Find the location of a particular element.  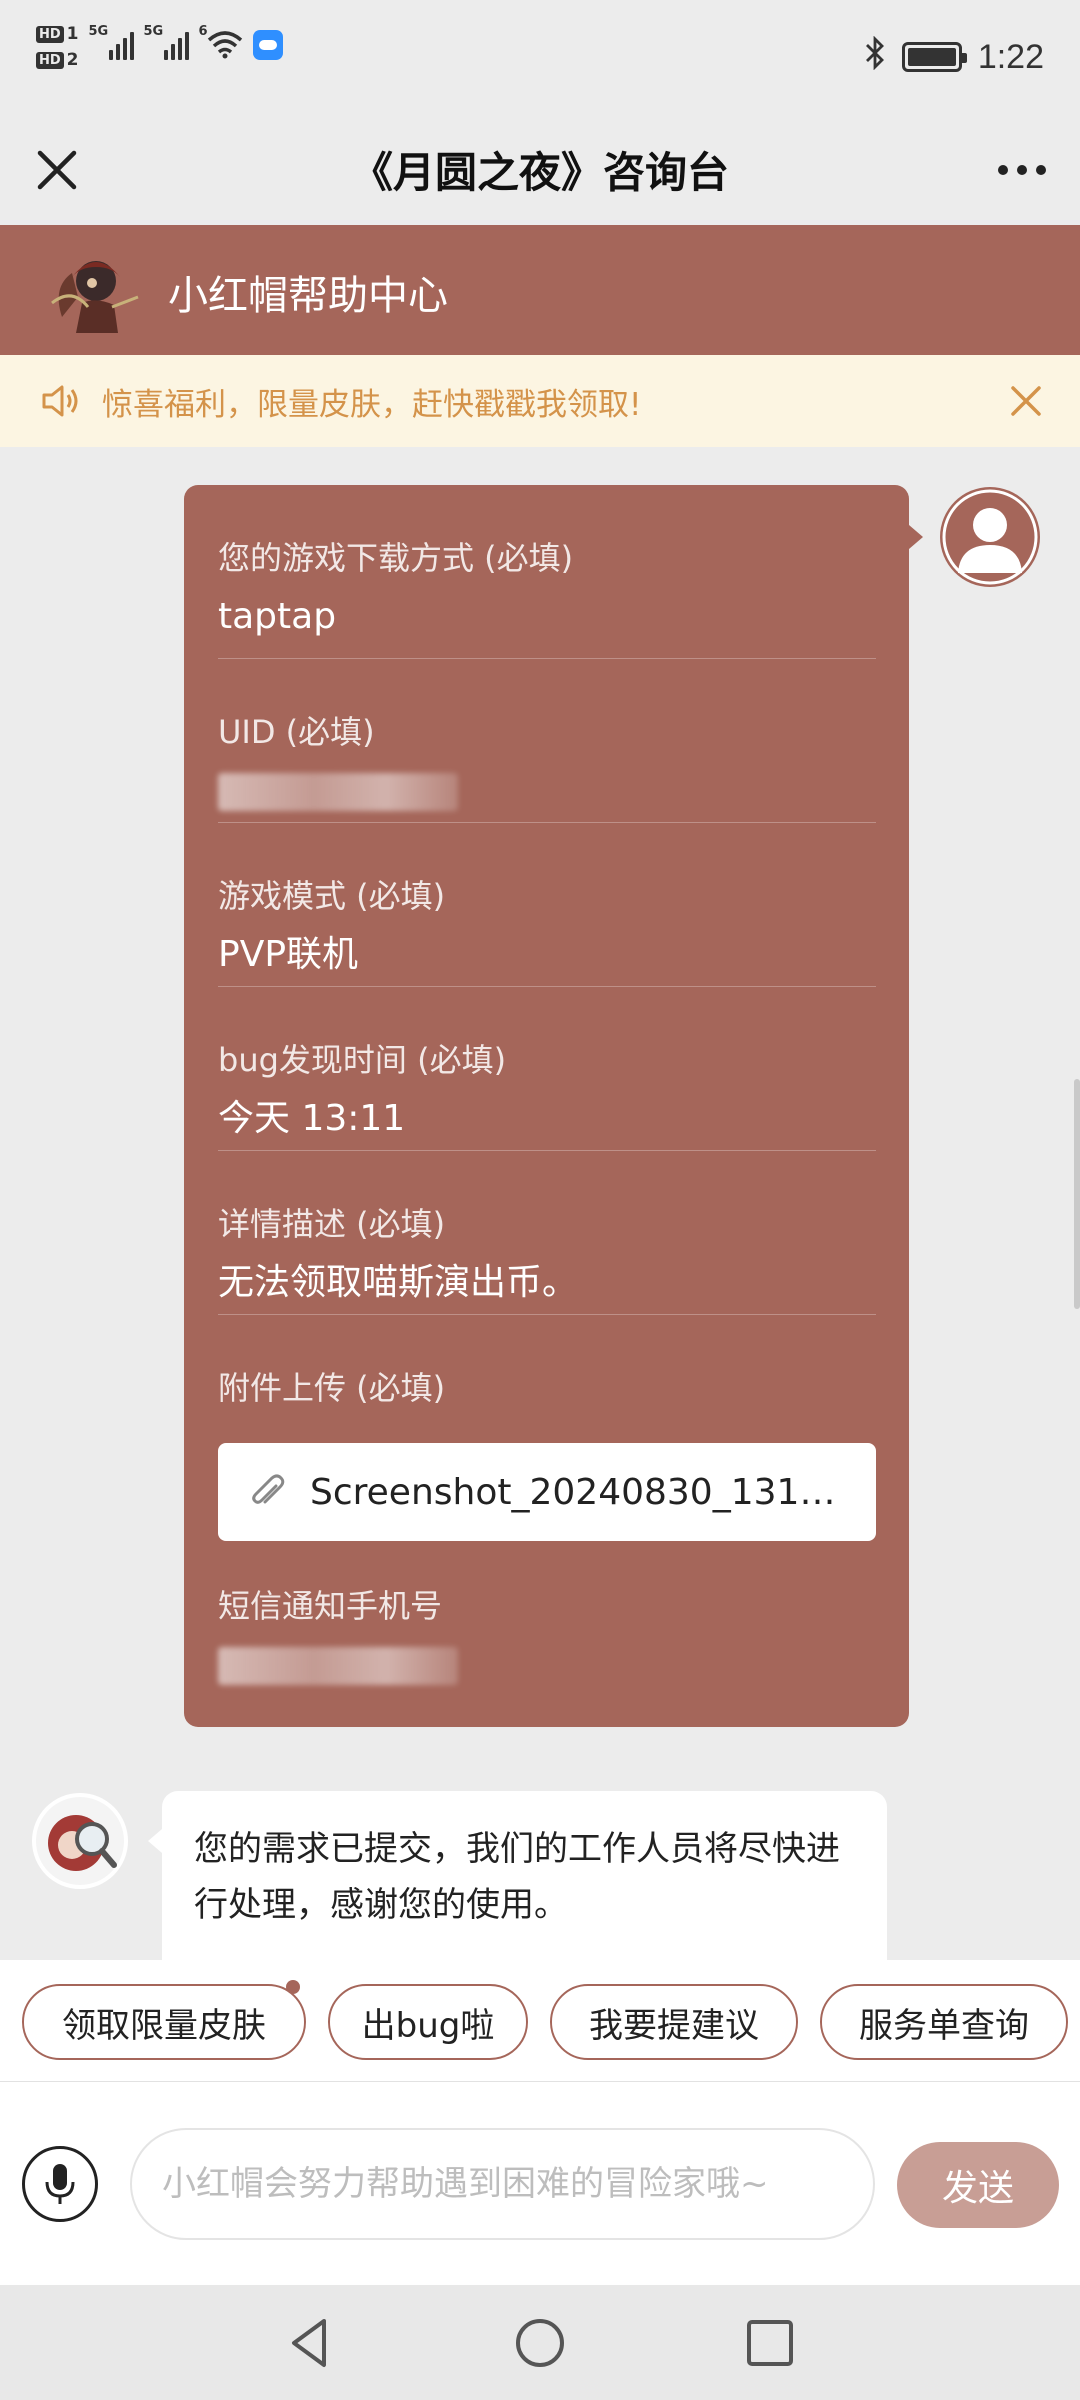

form-field-bug-time: bug发现时间 (必填) 今天 13:11 is located at coordinates (547, 1069).